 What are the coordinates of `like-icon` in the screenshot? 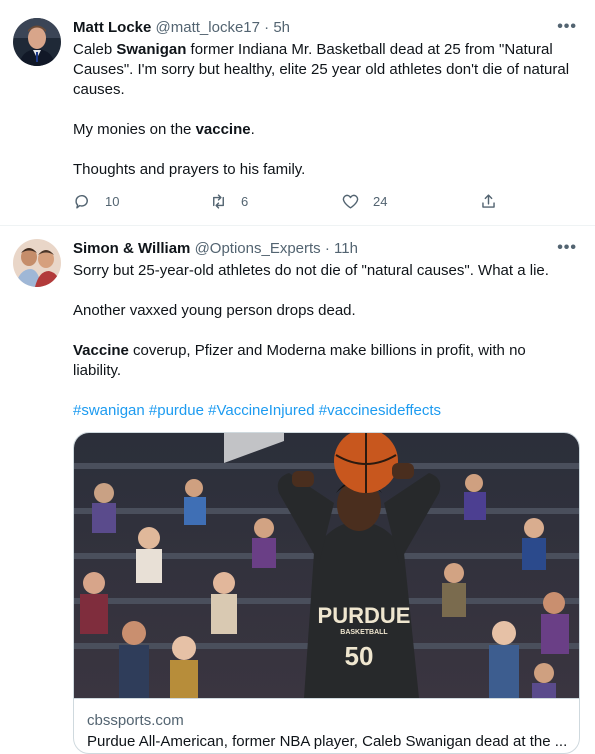 It's located at (350, 201).